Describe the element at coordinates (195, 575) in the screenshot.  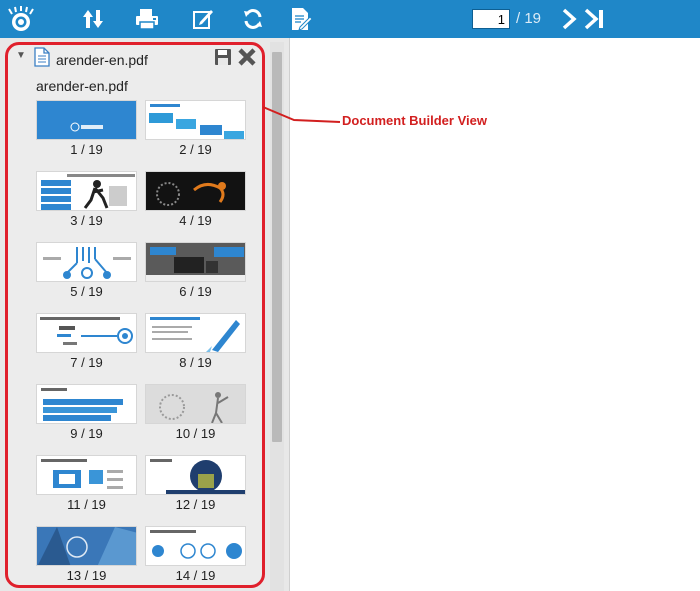
I see `thumbnail-label-14: 14 / 19` at that location.